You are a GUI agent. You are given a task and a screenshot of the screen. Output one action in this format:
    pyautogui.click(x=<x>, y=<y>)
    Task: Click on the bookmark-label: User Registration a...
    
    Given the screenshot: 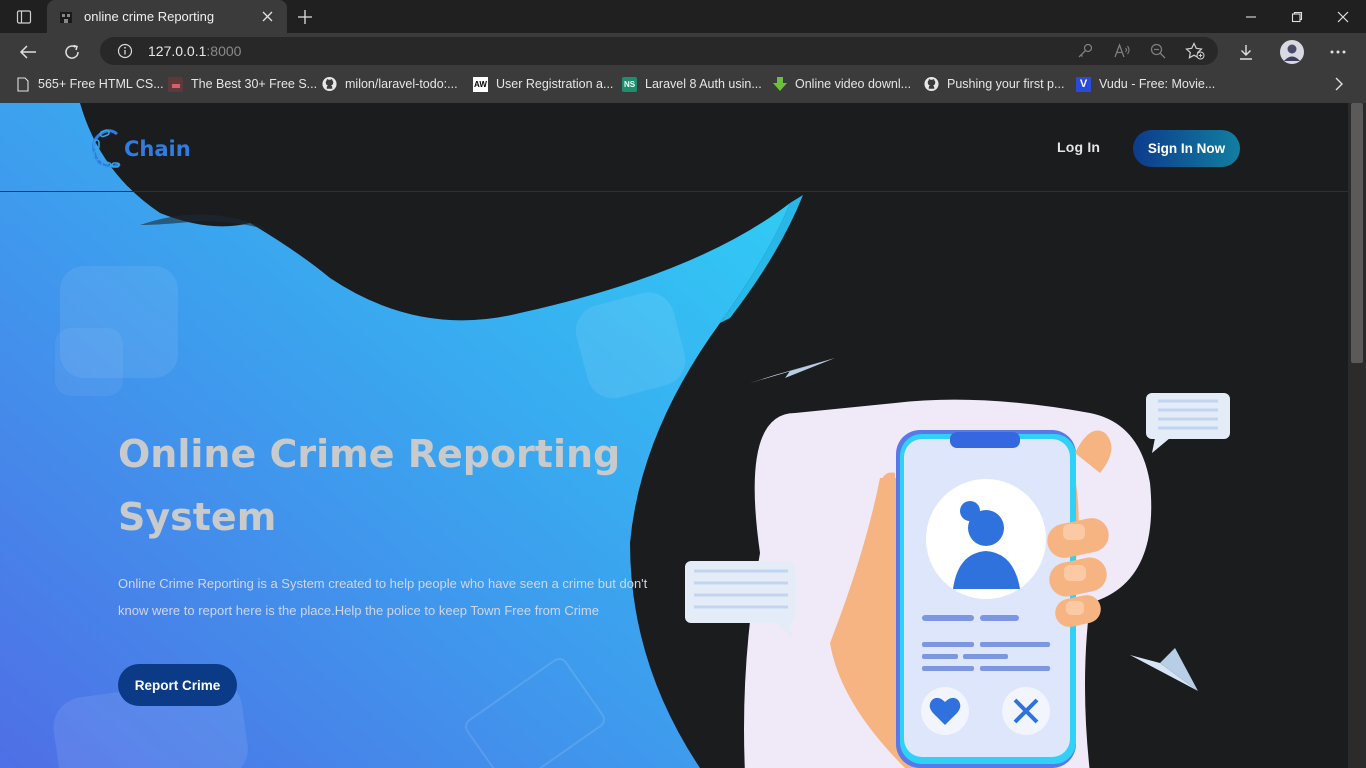 What is the action you would take?
    pyautogui.click(x=555, y=84)
    